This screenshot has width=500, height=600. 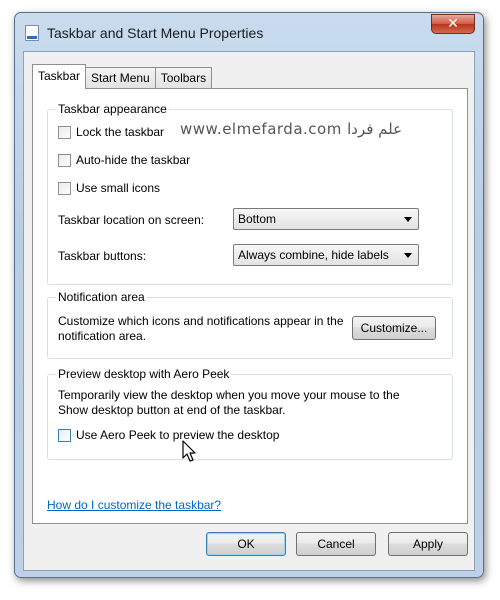 What do you see at coordinates (189, 451) in the screenshot?
I see `mouse-pointer-icon` at bounding box center [189, 451].